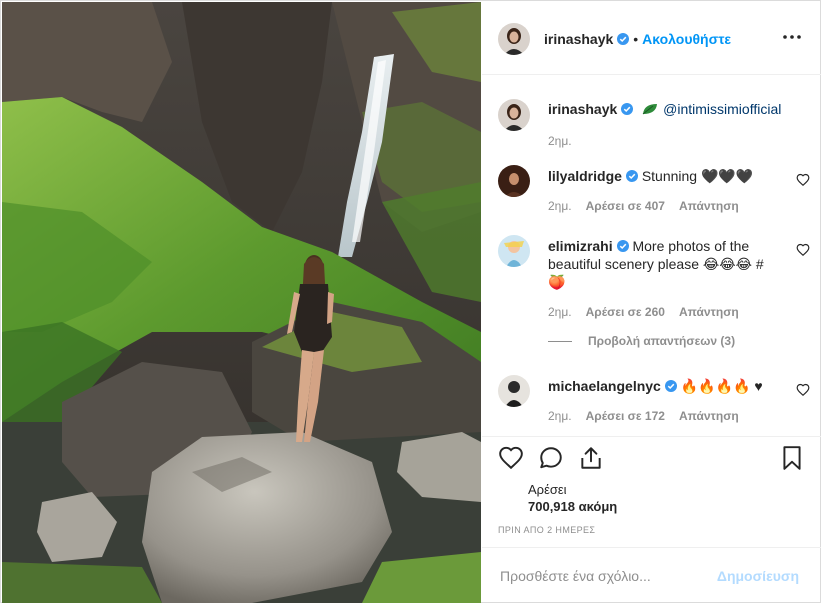  I want to click on bookmark-icon, so click(792, 458).